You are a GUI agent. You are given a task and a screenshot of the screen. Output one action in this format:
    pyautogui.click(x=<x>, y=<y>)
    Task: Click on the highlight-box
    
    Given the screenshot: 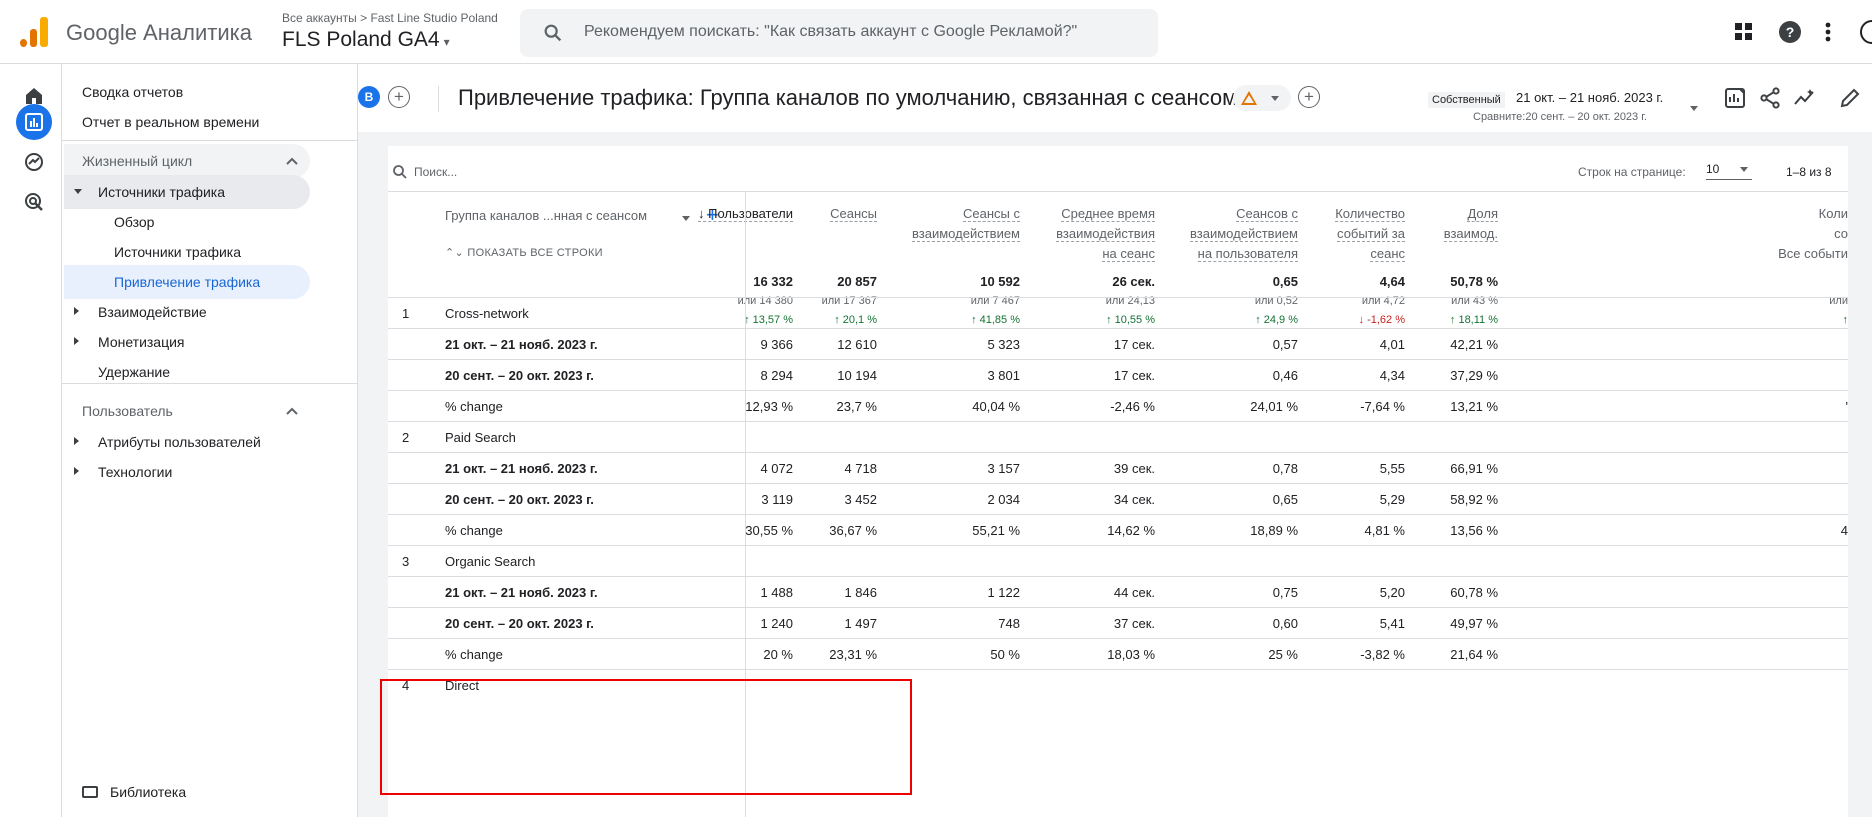 What is the action you would take?
    pyautogui.click(x=646, y=737)
    